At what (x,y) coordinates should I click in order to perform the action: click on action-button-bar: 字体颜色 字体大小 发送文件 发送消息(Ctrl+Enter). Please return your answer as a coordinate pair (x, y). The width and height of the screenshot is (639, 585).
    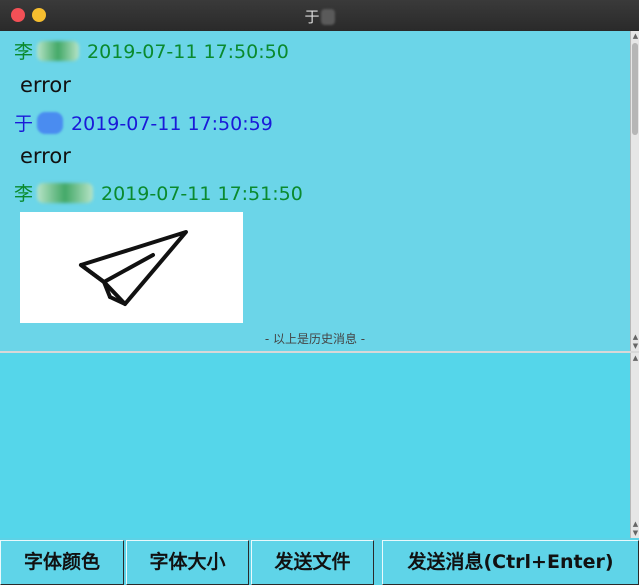
    Looking at the image, I should click on (319, 561).